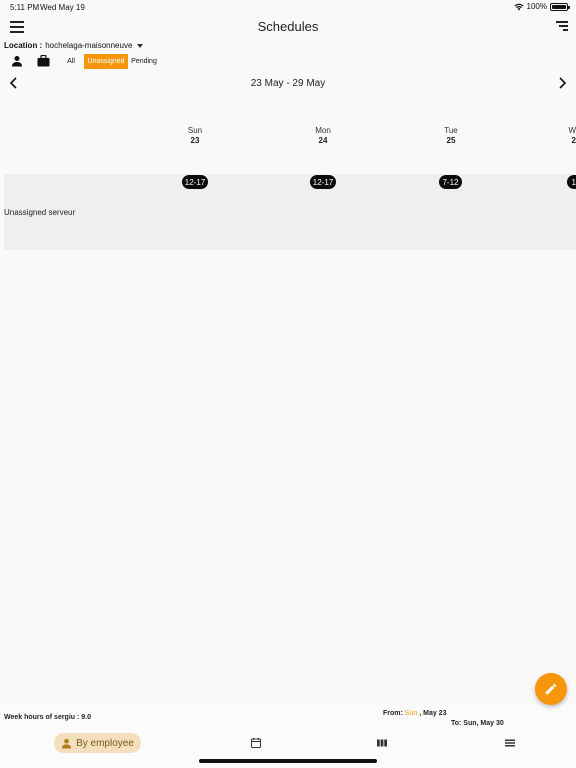 Image resolution: width=576 pixels, height=768 pixels. Describe the element at coordinates (323, 130) in the screenshot. I see `day-name: Mon` at that location.